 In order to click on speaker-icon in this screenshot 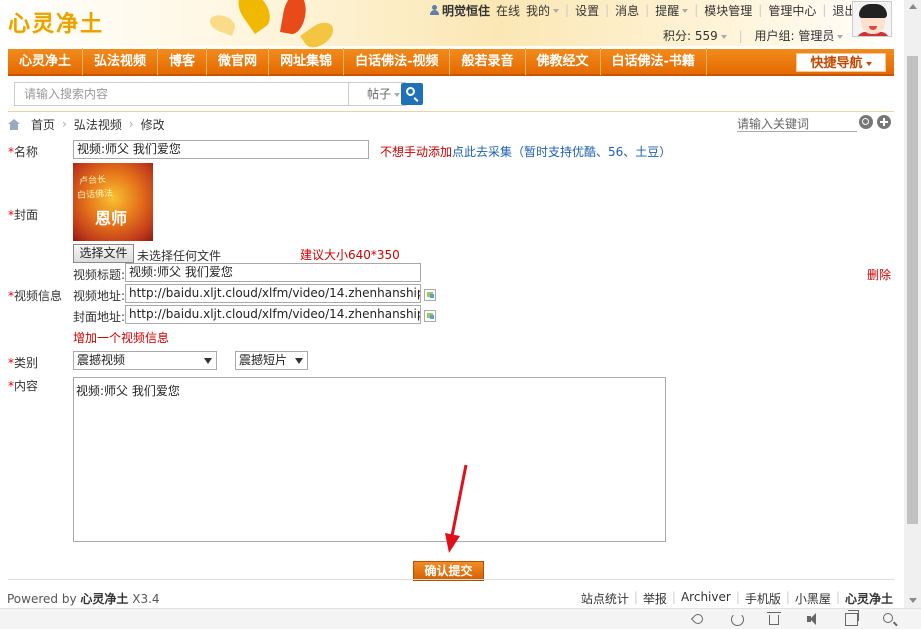, I will do `click(813, 619)`.